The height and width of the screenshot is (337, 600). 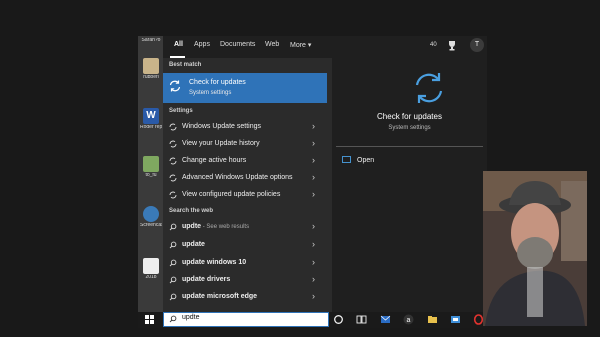 I want to click on rewards-trophy-icon, so click(x=452, y=45).